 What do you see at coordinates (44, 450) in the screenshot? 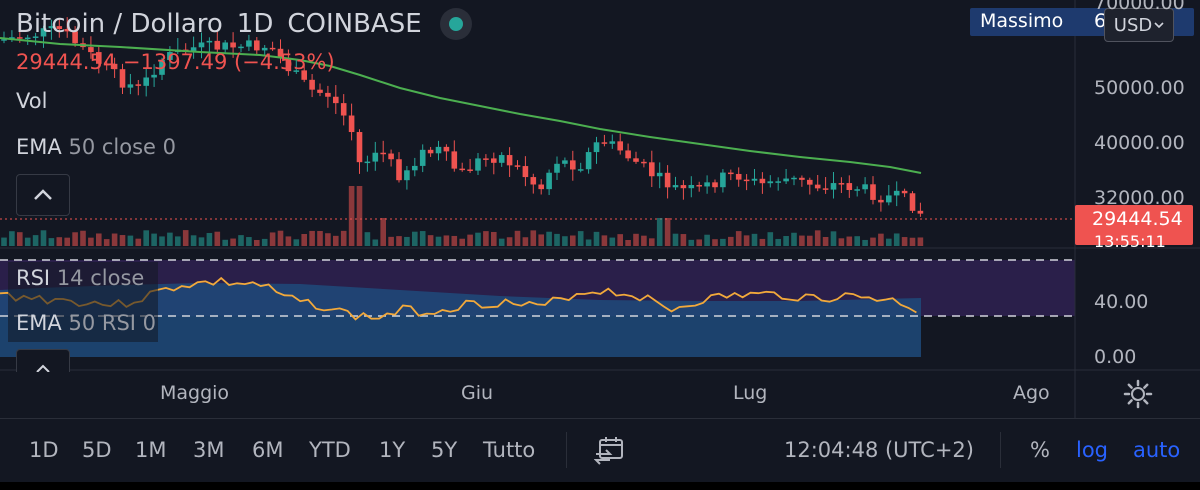
I see `range-1d-button: 1D` at bounding box center [44, 450].